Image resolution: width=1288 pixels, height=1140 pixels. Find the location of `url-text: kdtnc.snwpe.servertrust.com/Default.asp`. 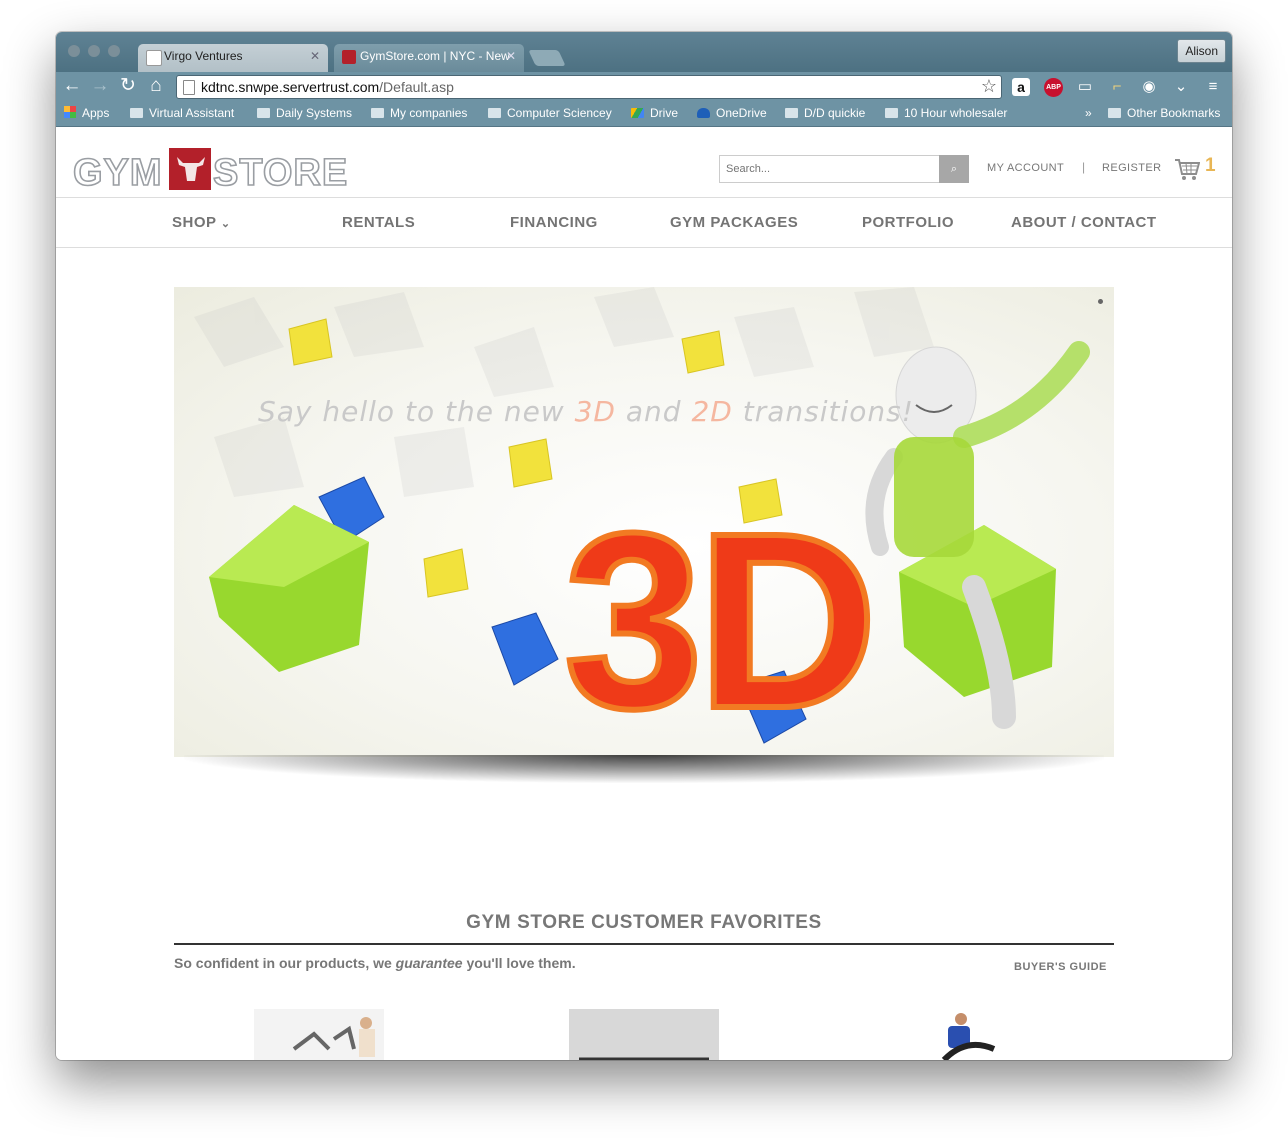

url-text: kdtnc.snwpe.servertrust.com/Default.asp is located at coordinates (327, 87).